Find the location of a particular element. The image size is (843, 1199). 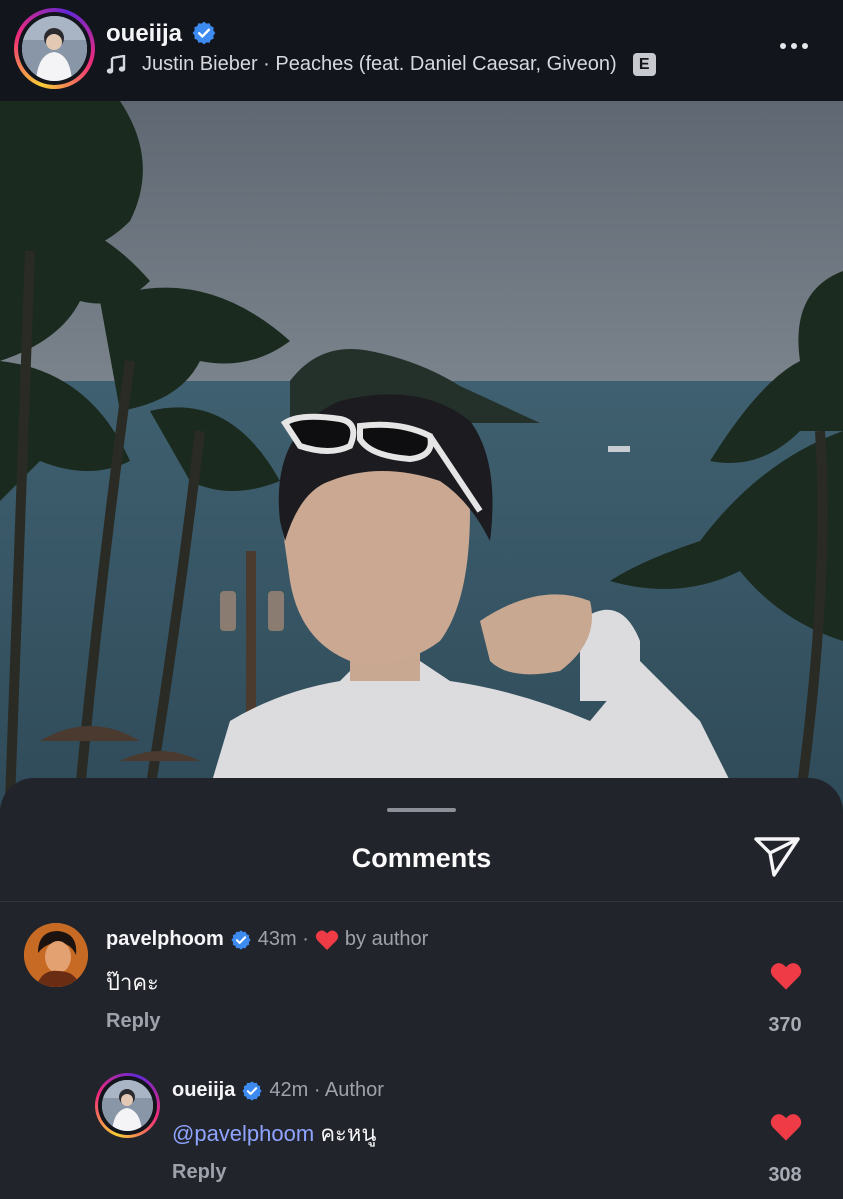

sheet-divider is located at coordinates (421, 901).